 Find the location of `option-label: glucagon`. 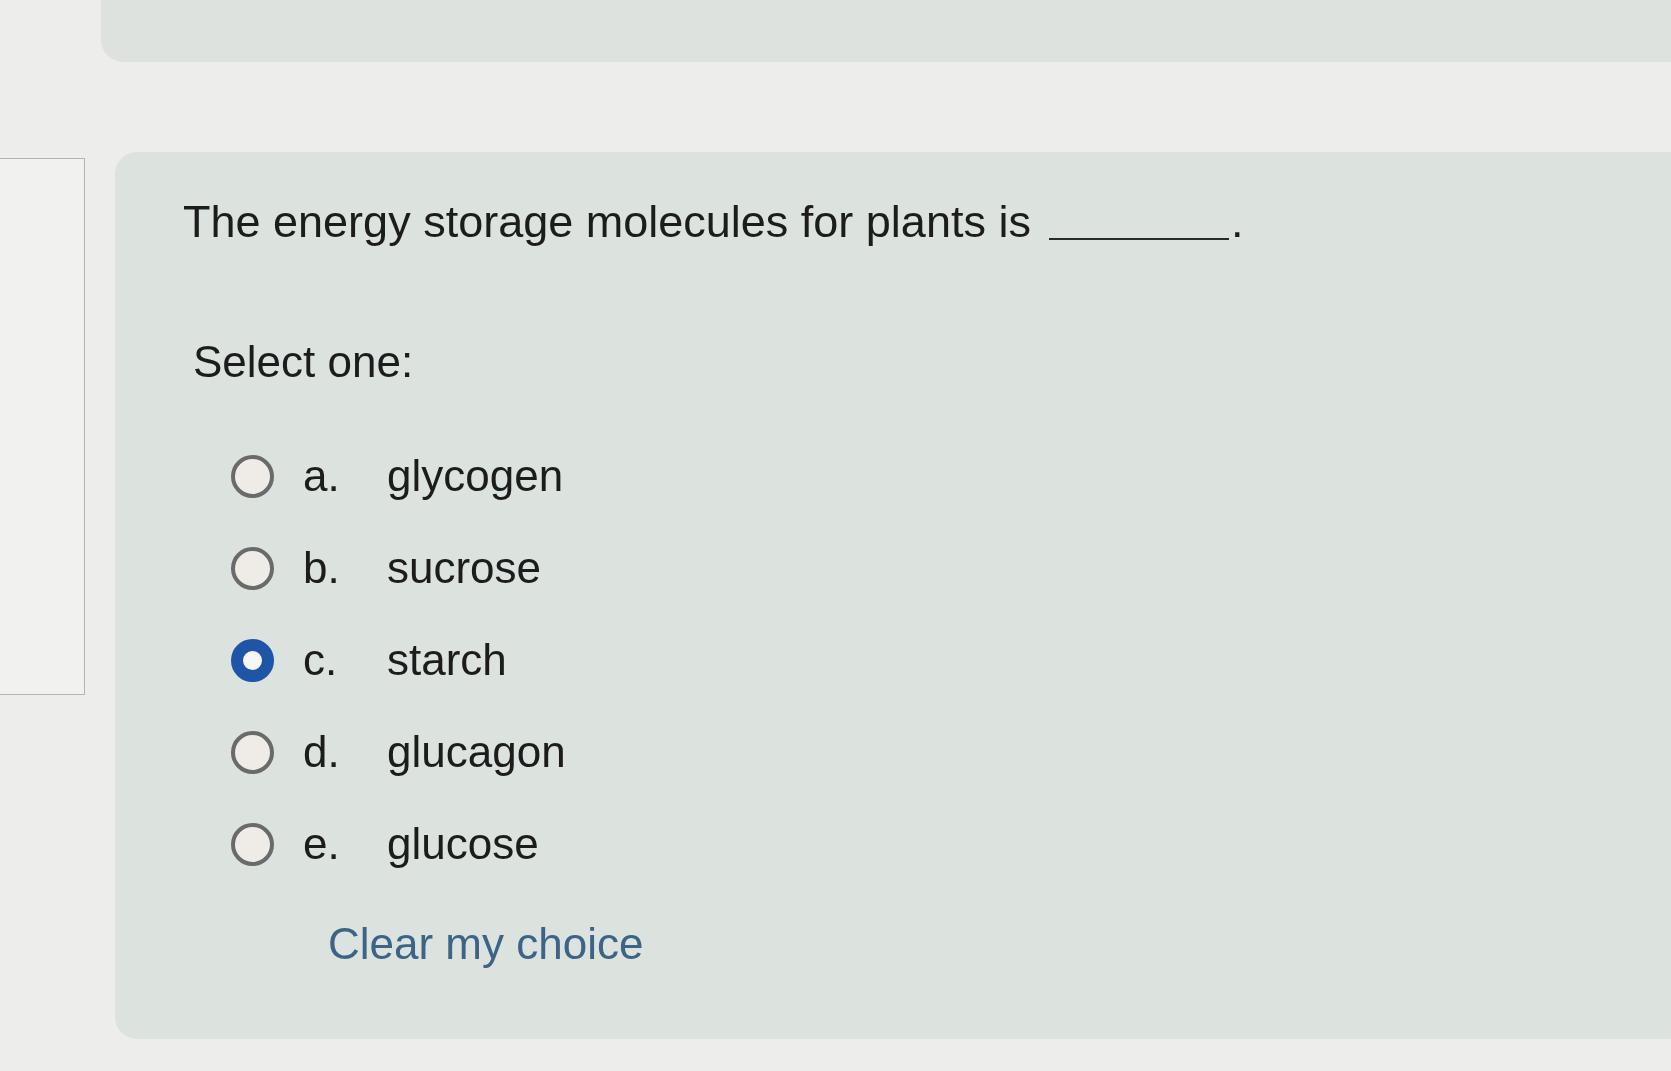

option-label: glucagon is located at coordinates (476, 752).